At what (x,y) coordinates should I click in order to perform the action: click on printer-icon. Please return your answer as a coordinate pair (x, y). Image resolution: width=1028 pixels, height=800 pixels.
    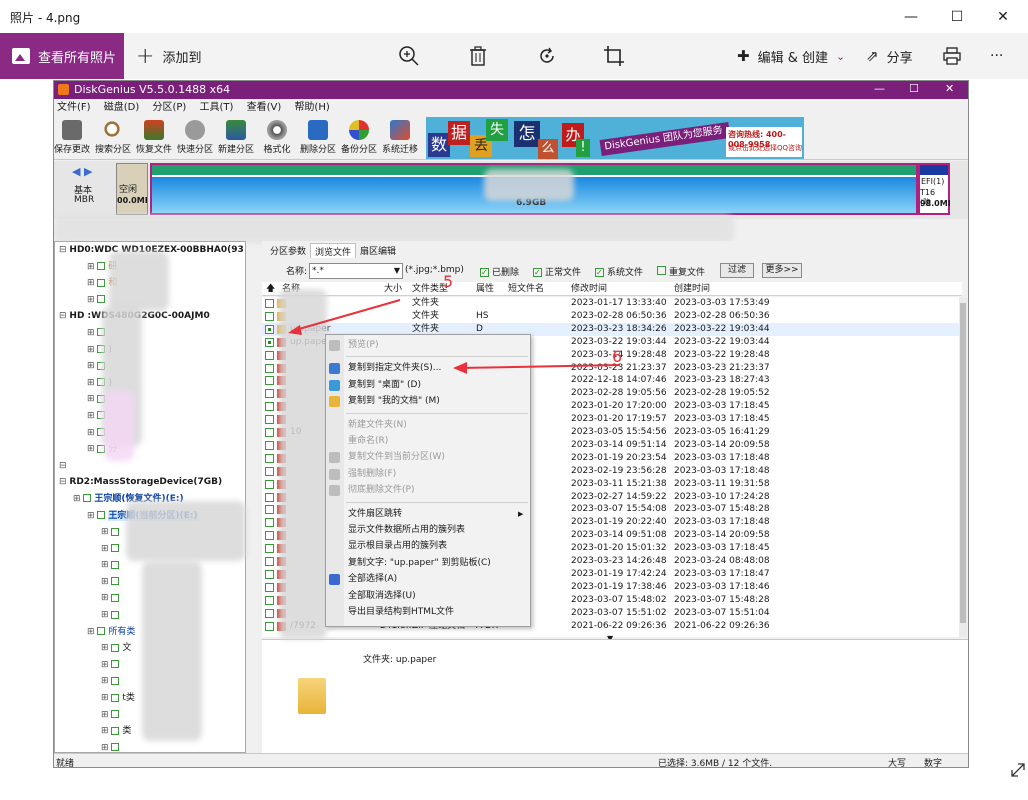
    Looking at the image, I should click on (952, 56).